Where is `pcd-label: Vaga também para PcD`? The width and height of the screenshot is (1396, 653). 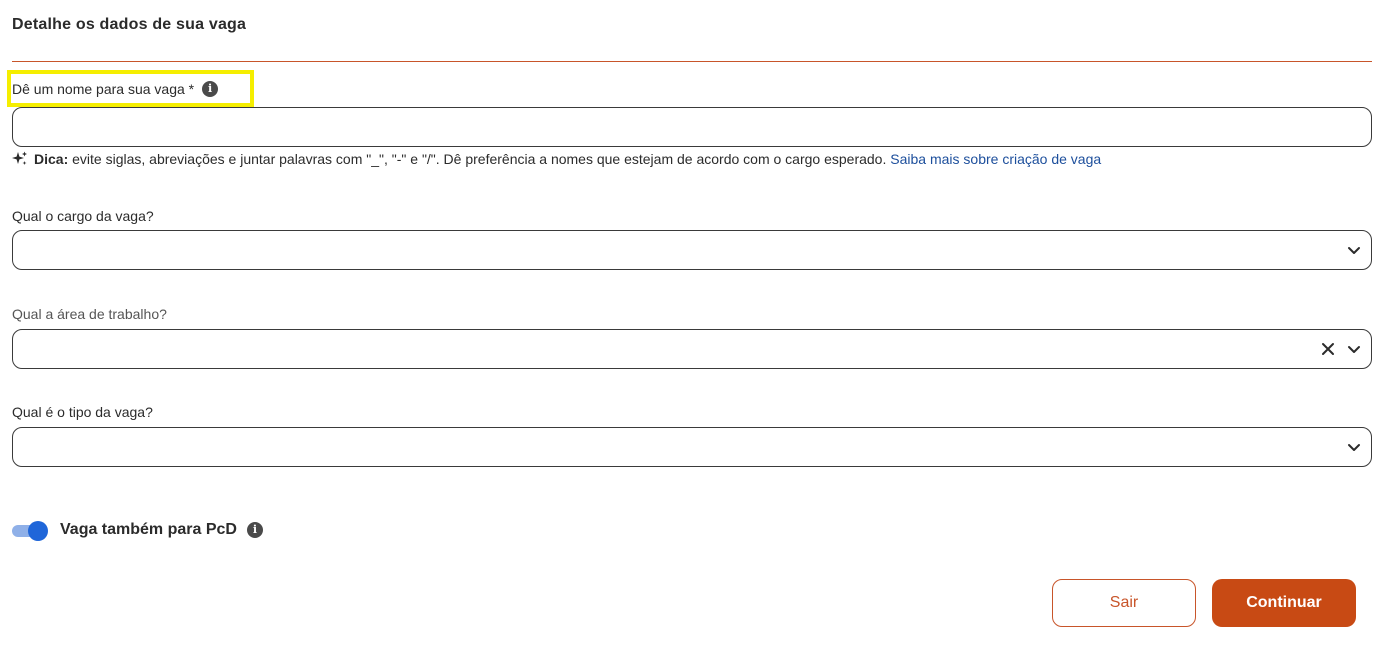
pcd-label: Vaga também para PcD is located at coordinates (148, 529).